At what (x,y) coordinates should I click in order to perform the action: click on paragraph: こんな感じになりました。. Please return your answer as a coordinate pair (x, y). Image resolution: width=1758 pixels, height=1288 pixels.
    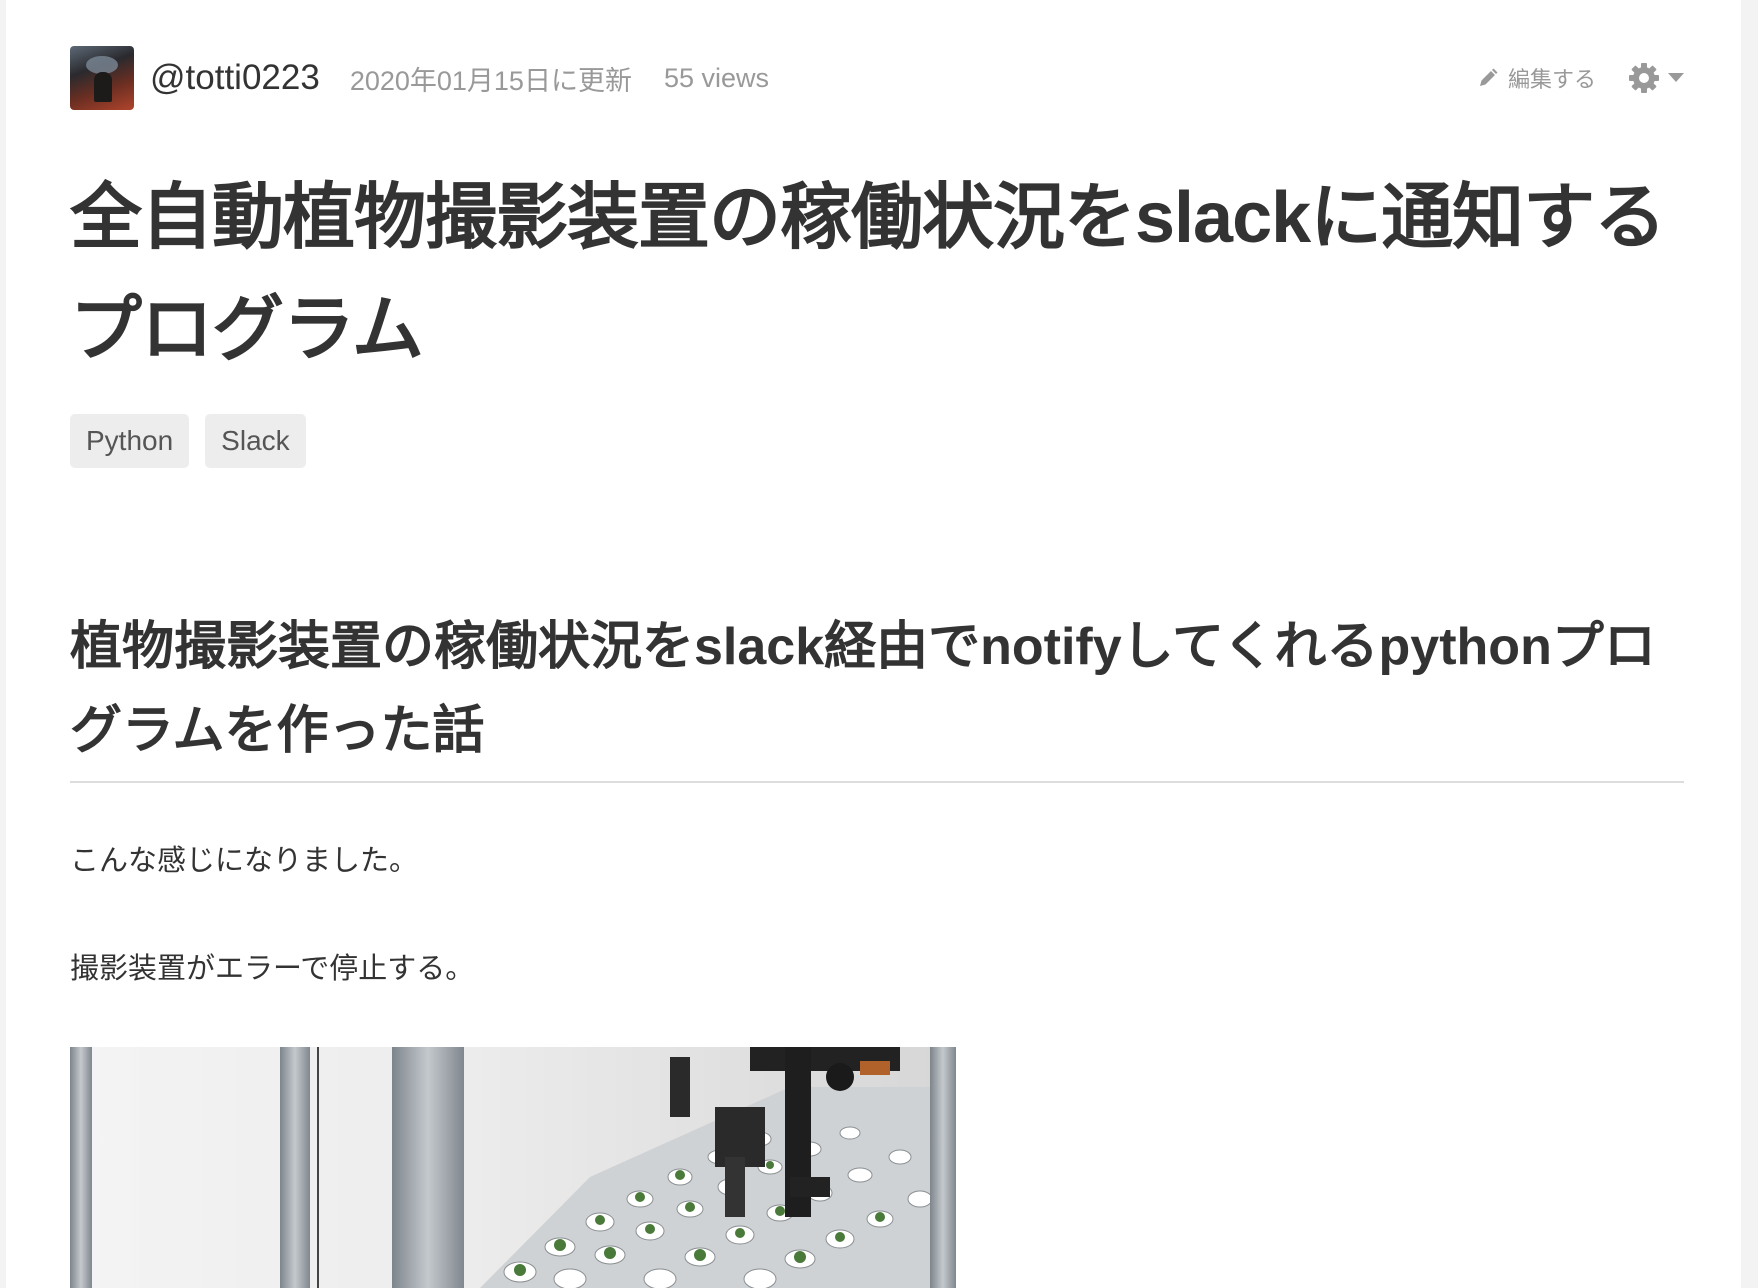
    Looking at the image, I should click on (244, 861).